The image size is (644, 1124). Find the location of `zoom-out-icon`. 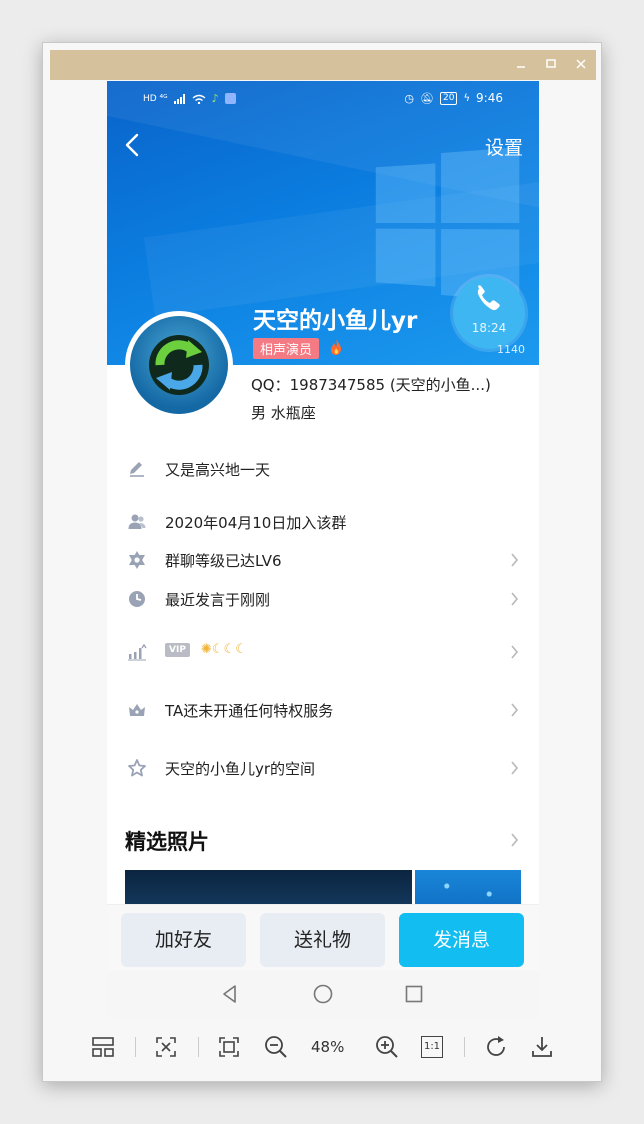

zoom-out-icon is located at coordinates (276, 1047).